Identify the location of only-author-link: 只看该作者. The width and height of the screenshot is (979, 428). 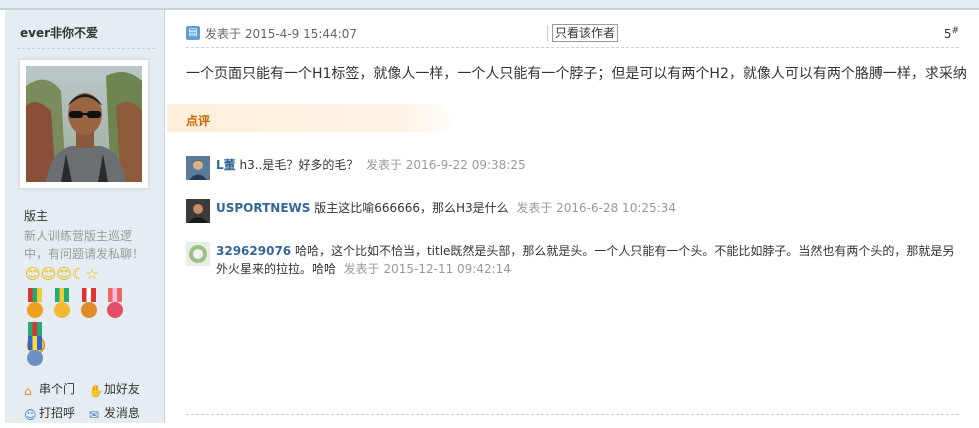
(585, 33).